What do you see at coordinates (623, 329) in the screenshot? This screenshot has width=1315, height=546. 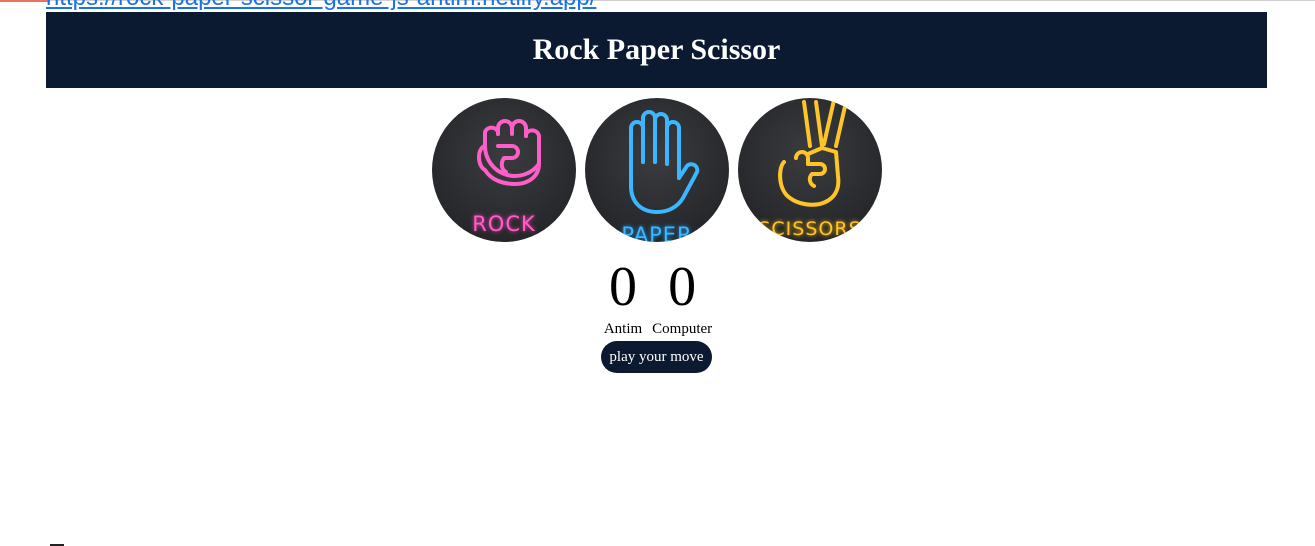 I see `user-name: Antim` at bounding box center [623, 329].